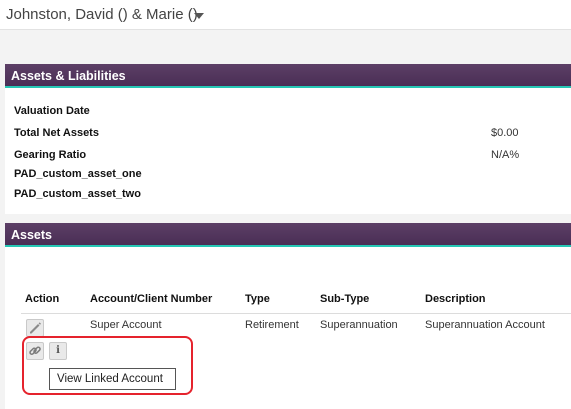  Describe the element at coordinates (257, 299) in the screenshot. I see `column-header-type: Type` at that location.